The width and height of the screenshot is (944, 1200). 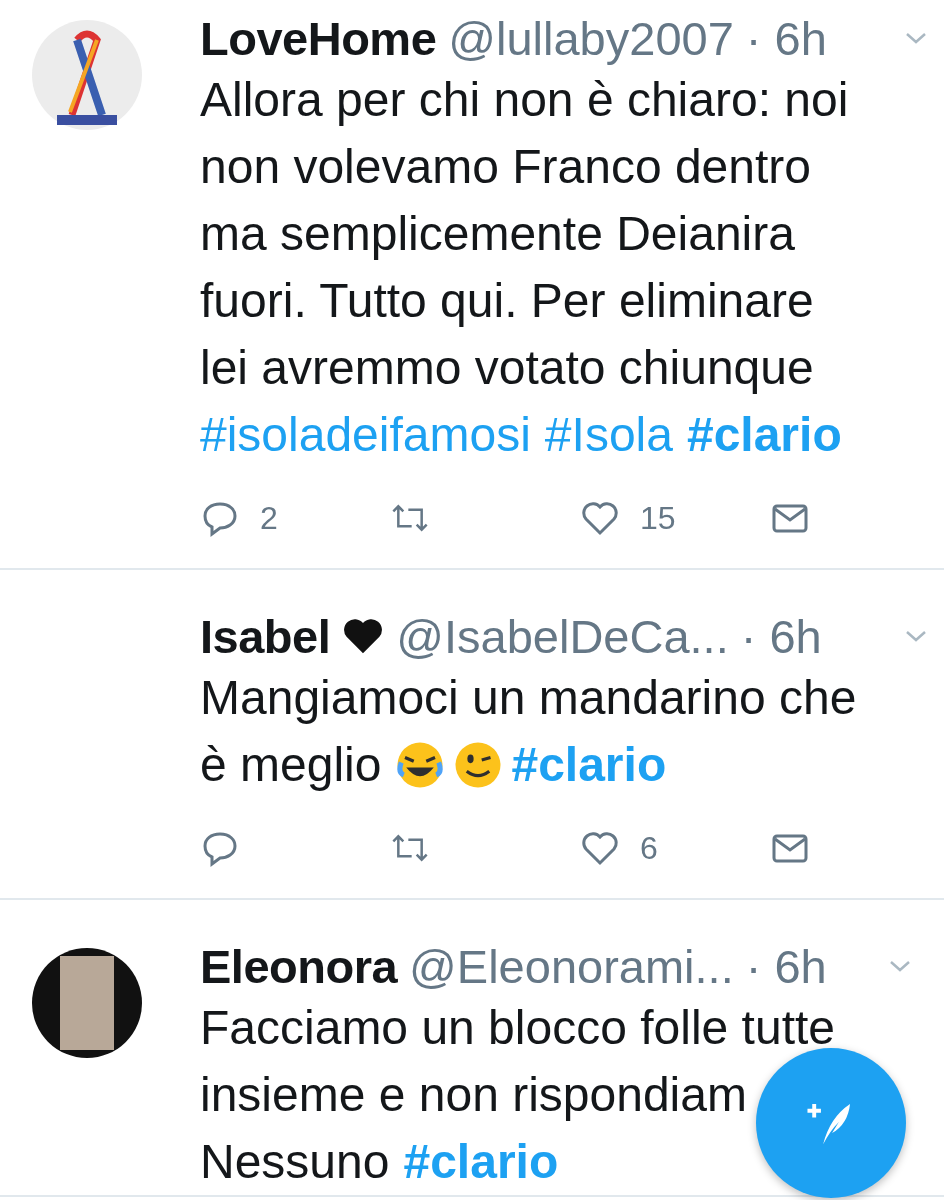 What do you see at coordinates (291, 764) in the screenshot?
I see `tweet-text: è meglio` at bounding box center [291, 764].